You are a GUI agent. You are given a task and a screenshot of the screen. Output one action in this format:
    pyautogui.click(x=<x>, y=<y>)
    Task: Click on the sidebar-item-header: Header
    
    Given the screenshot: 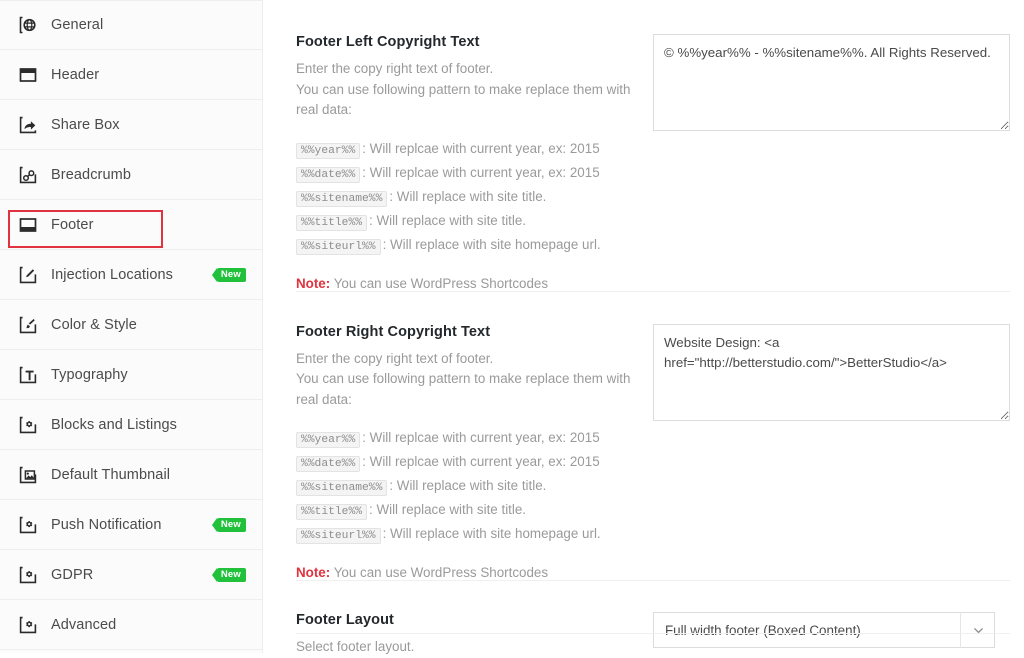 What is the action you would take?
    pyautogui.click(x=131, y=75)
    